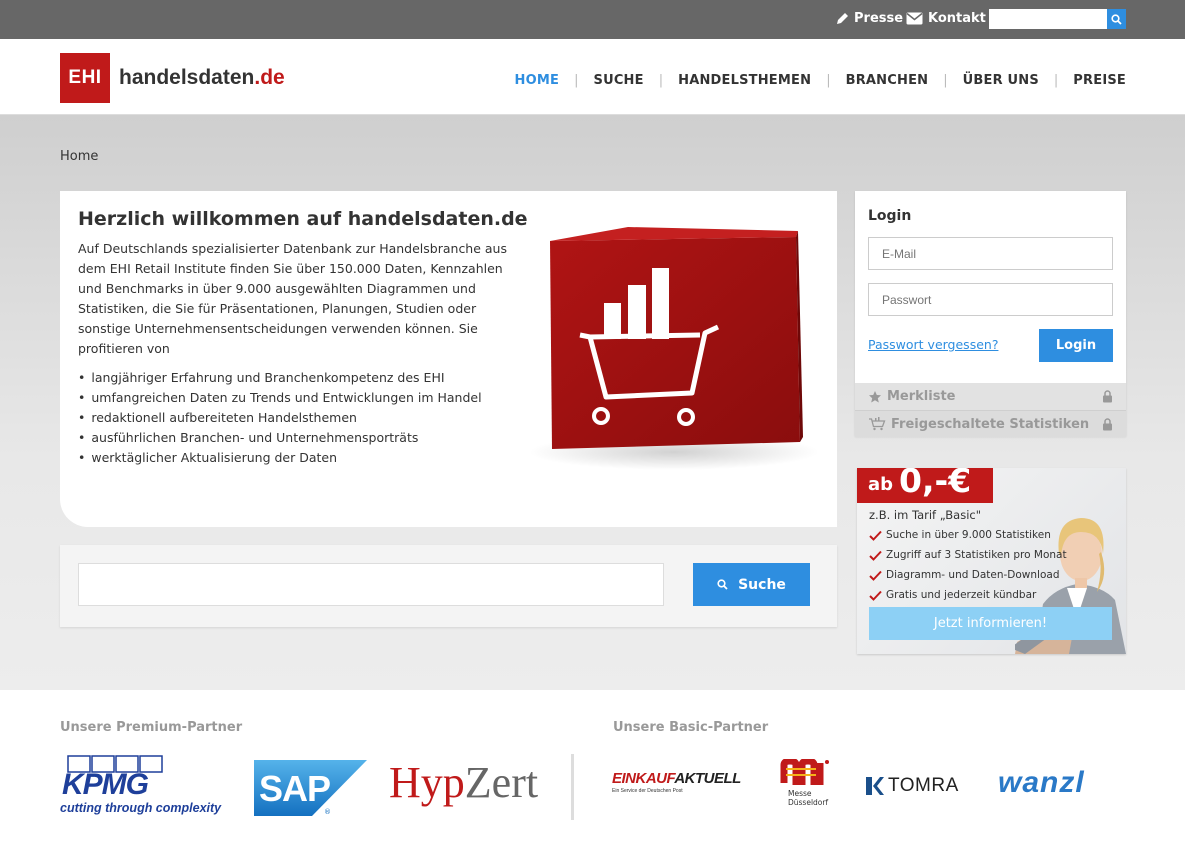  I want to click on list-item: Zugriff auf 3 Statistiken pro Monat, so click(968, 555).